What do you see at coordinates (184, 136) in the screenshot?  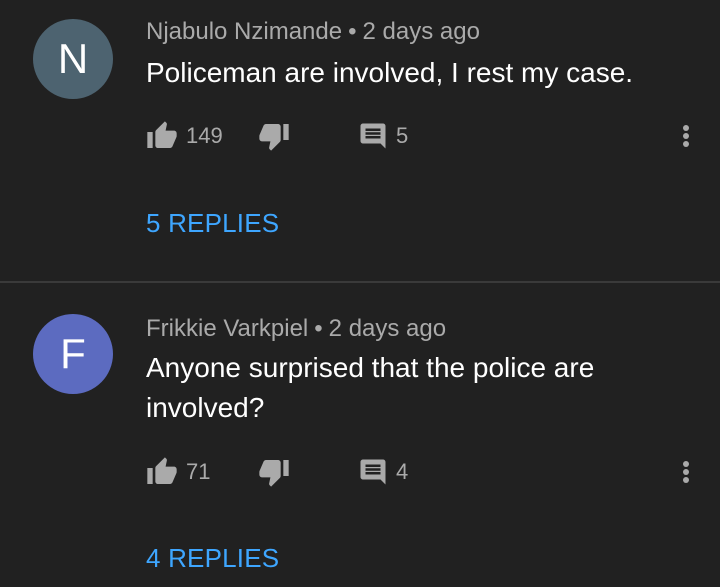 I see `like-button: 149` at bounding box center [184, 136].